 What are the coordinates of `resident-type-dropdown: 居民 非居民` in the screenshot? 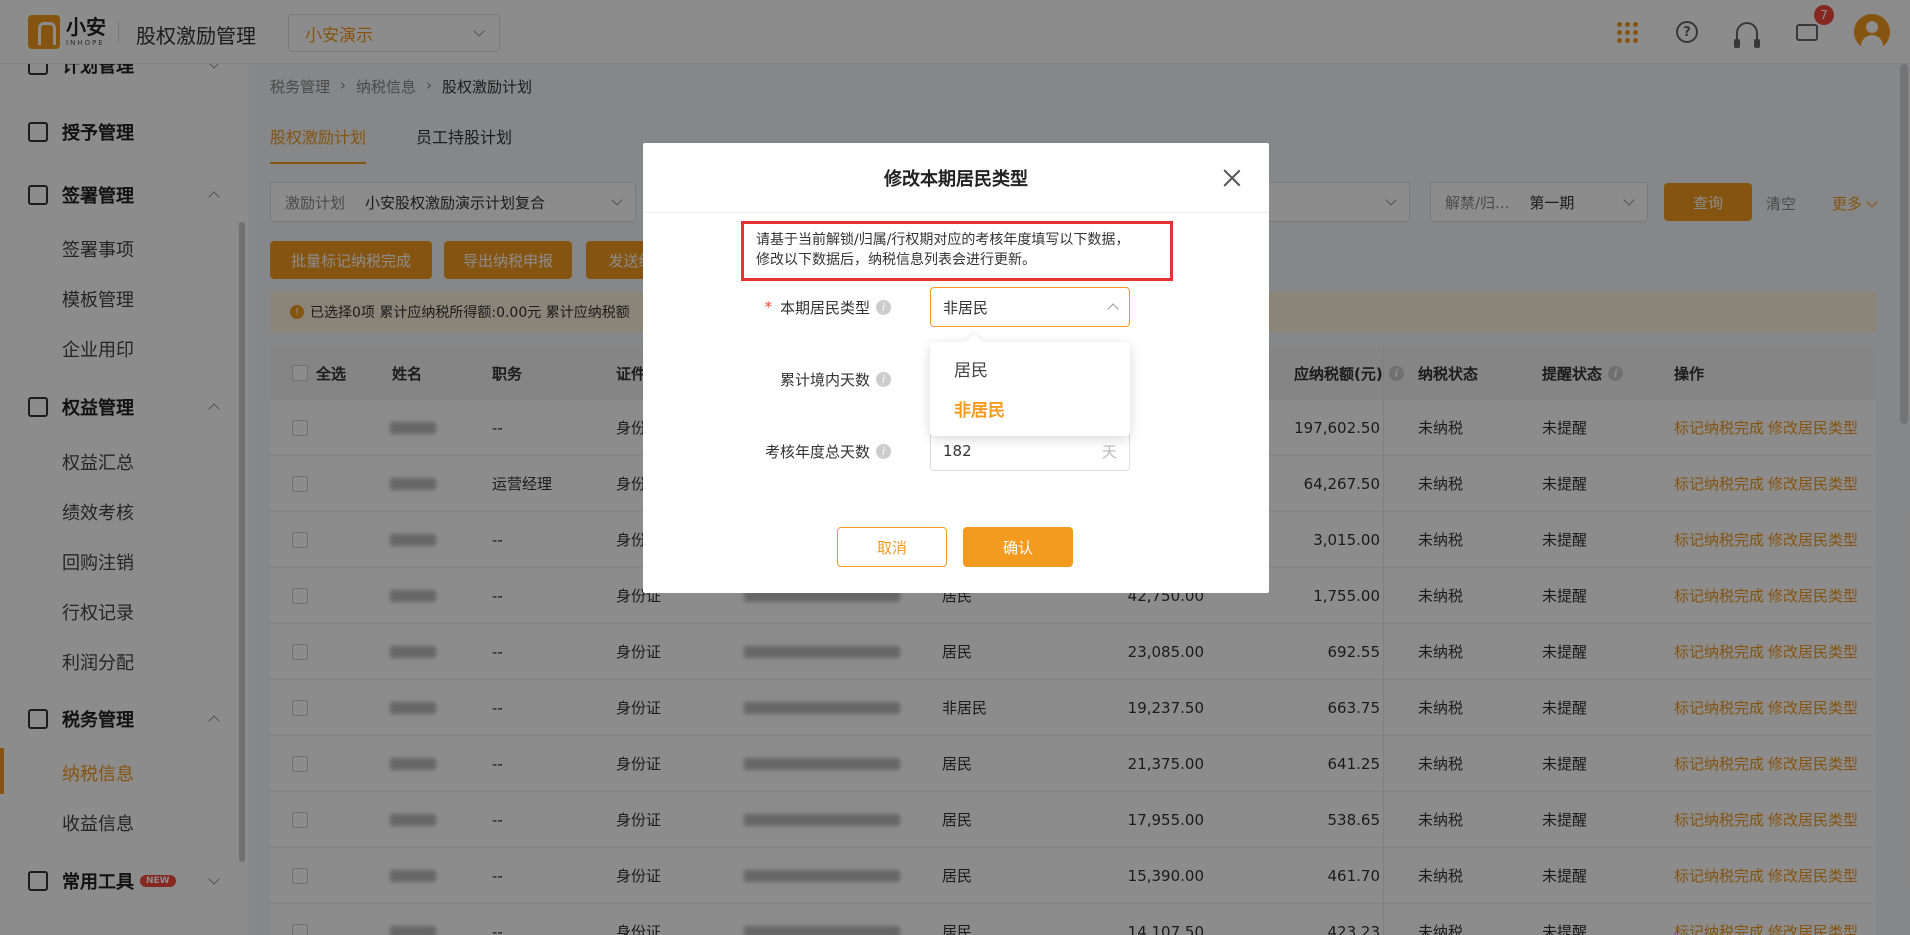 It's located at (1030, 389).